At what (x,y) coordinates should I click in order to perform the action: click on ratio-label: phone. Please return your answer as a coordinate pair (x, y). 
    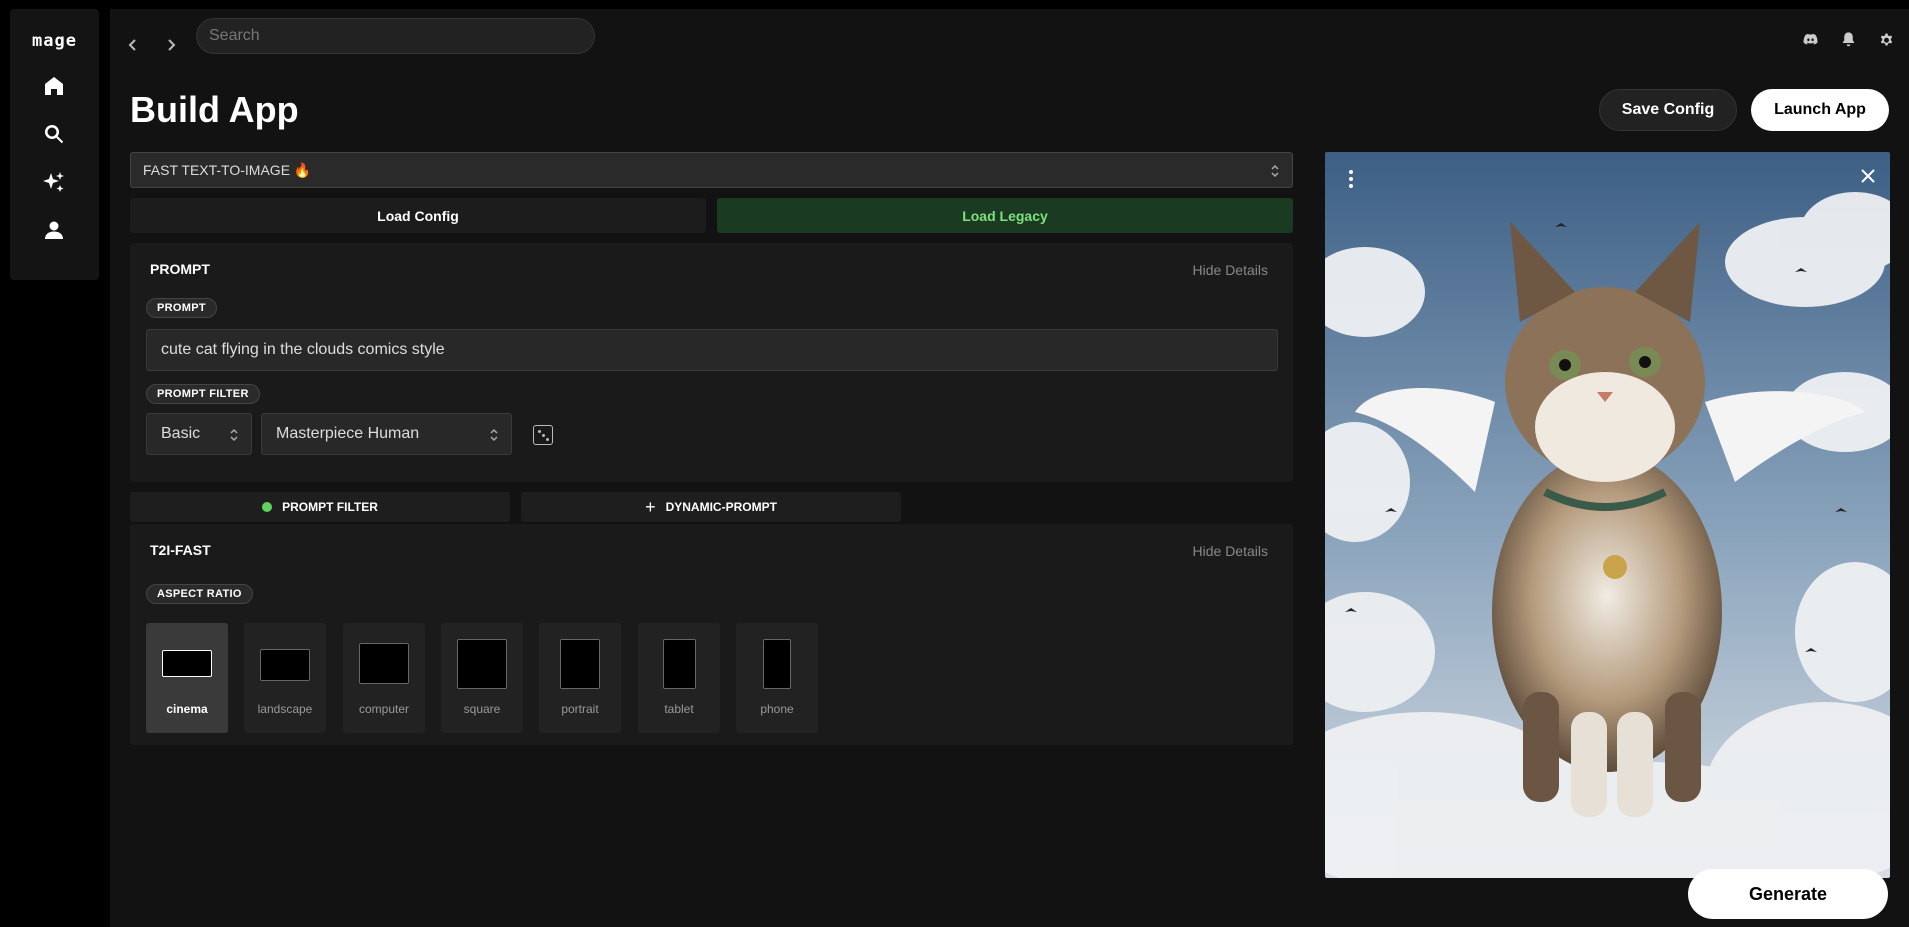
    Looking at the image, I should click on (777, 709).